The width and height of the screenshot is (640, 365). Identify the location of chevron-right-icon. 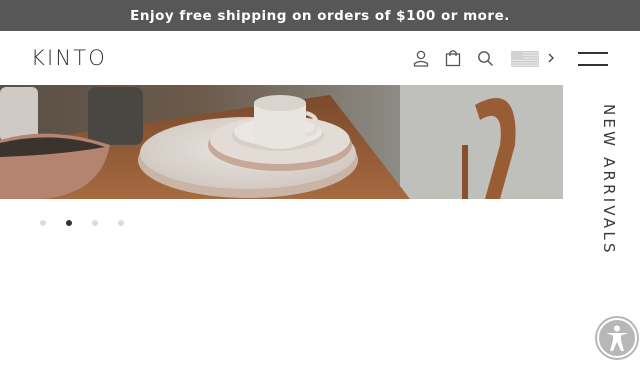
(551, 60).